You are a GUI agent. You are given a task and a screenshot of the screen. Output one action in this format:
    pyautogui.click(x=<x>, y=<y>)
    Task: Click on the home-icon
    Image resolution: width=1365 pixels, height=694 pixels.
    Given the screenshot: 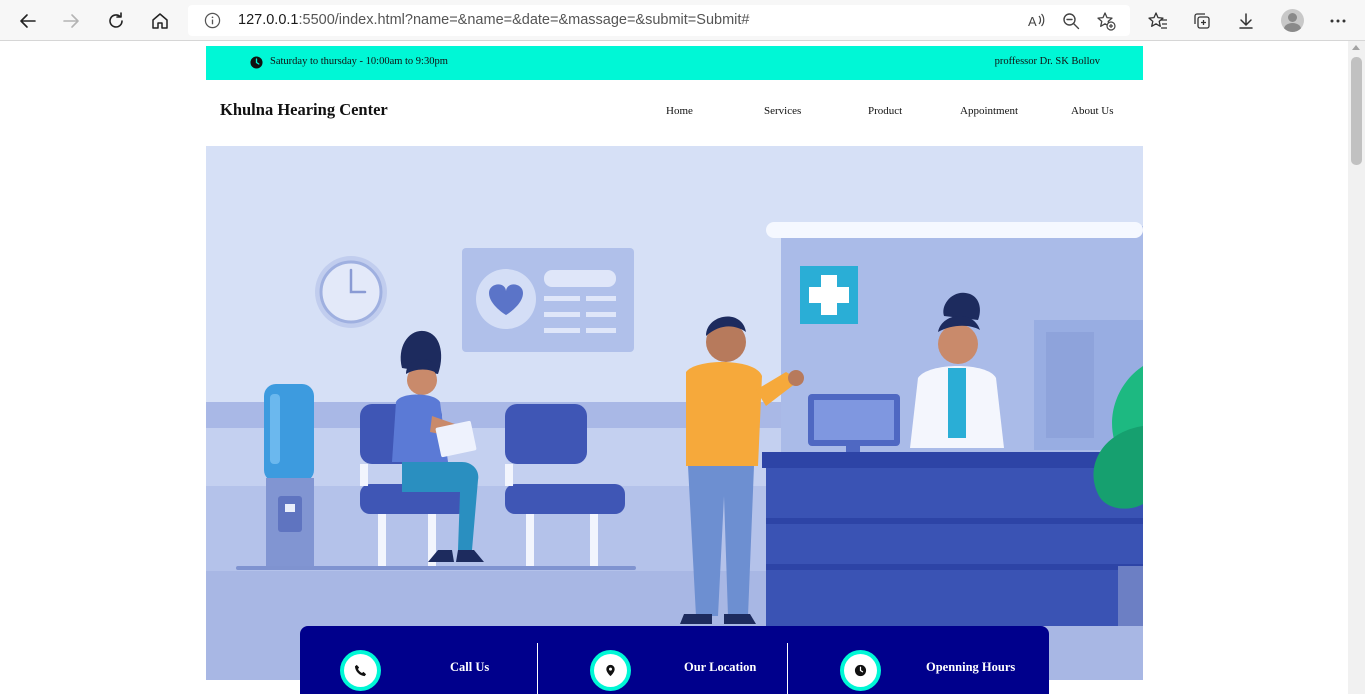 What is the action you would take?
    pyautogui.click(x=160, y=21)
    